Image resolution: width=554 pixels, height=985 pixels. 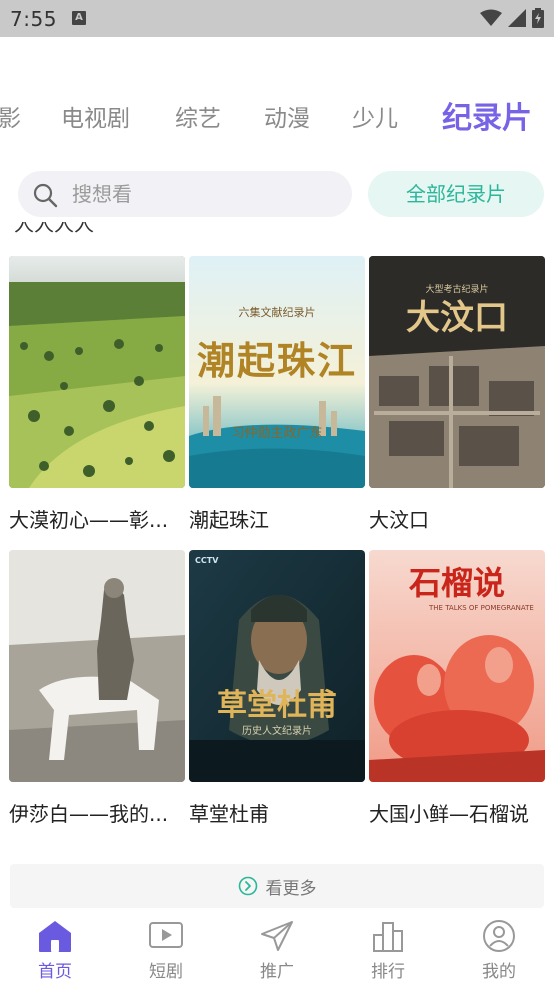 What do you see at coordinates (247, 886) in the screenshot?
I see `chevron-right-circle-icon` at bounding box center [247, 886].